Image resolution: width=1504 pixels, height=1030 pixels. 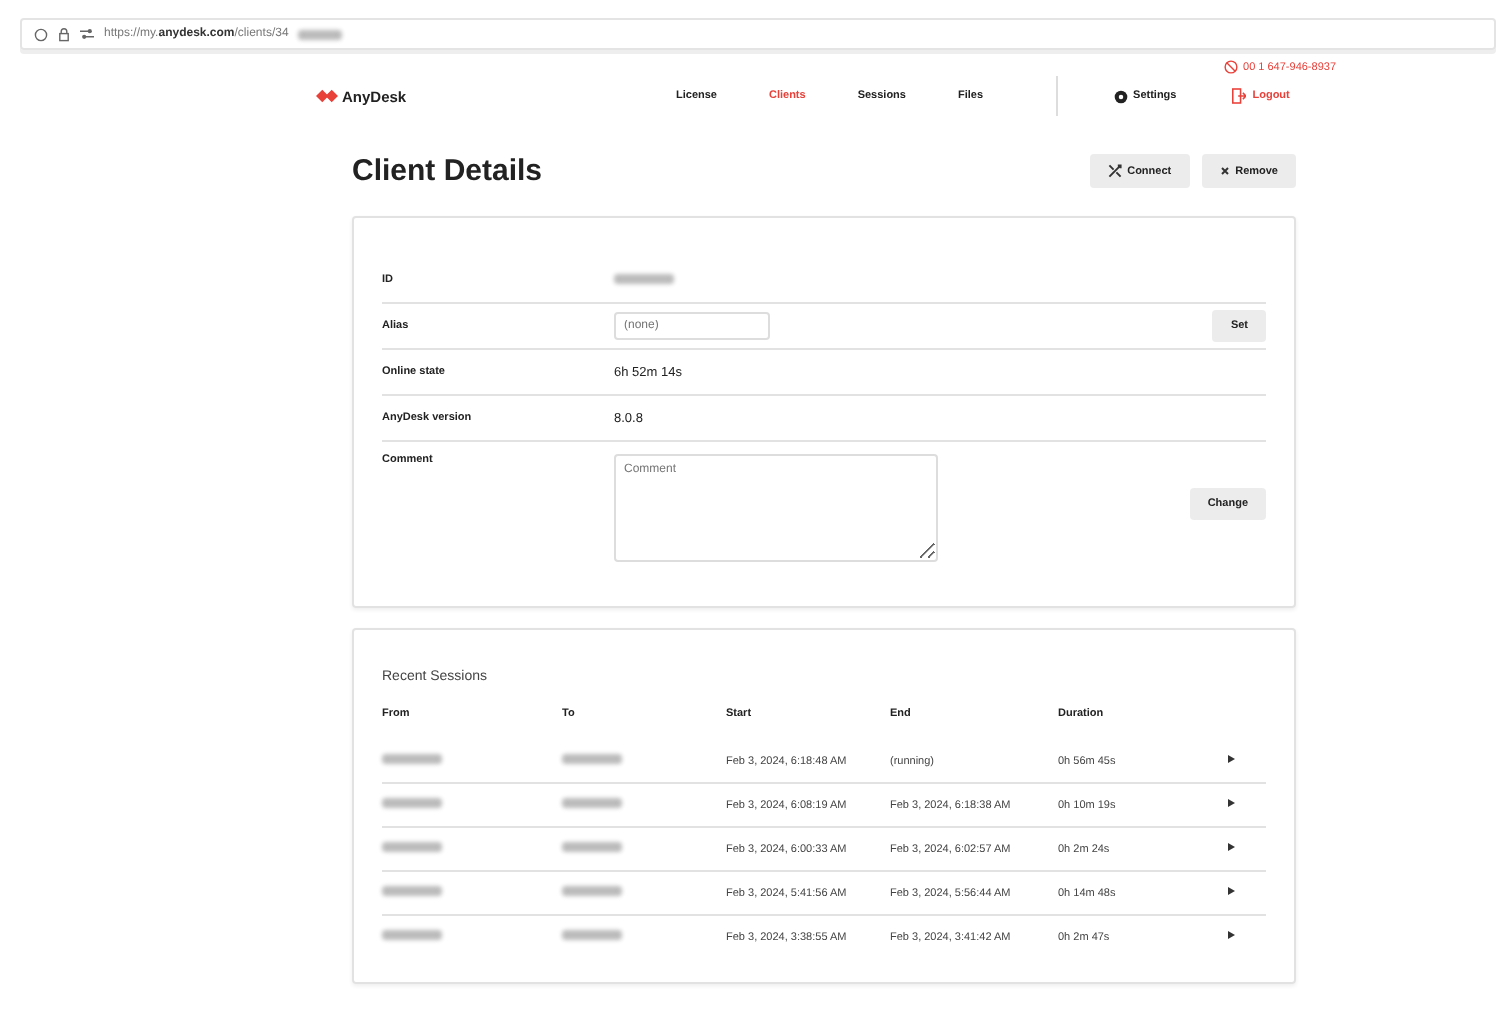 I want to click on logout-icon, so click(x=1239, y=96).